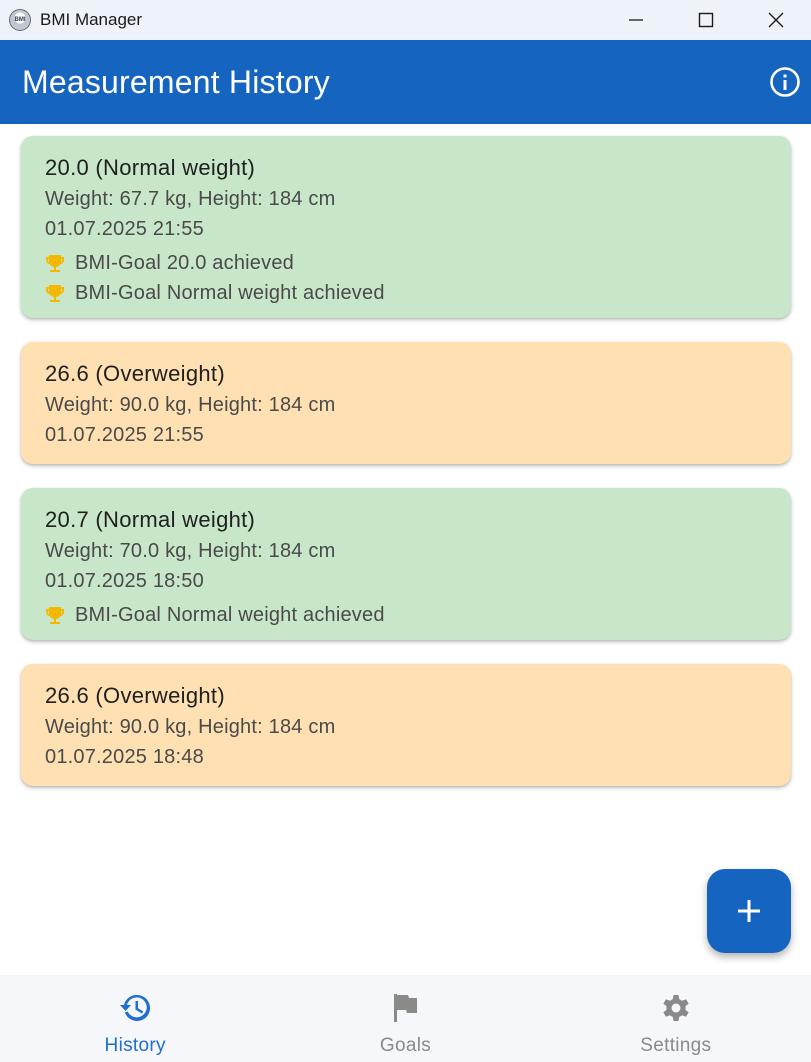 Image resolution: width=811 pixels, height=1062 pixels. I want to click on nav-settings: Settings, so click(676, 1018).